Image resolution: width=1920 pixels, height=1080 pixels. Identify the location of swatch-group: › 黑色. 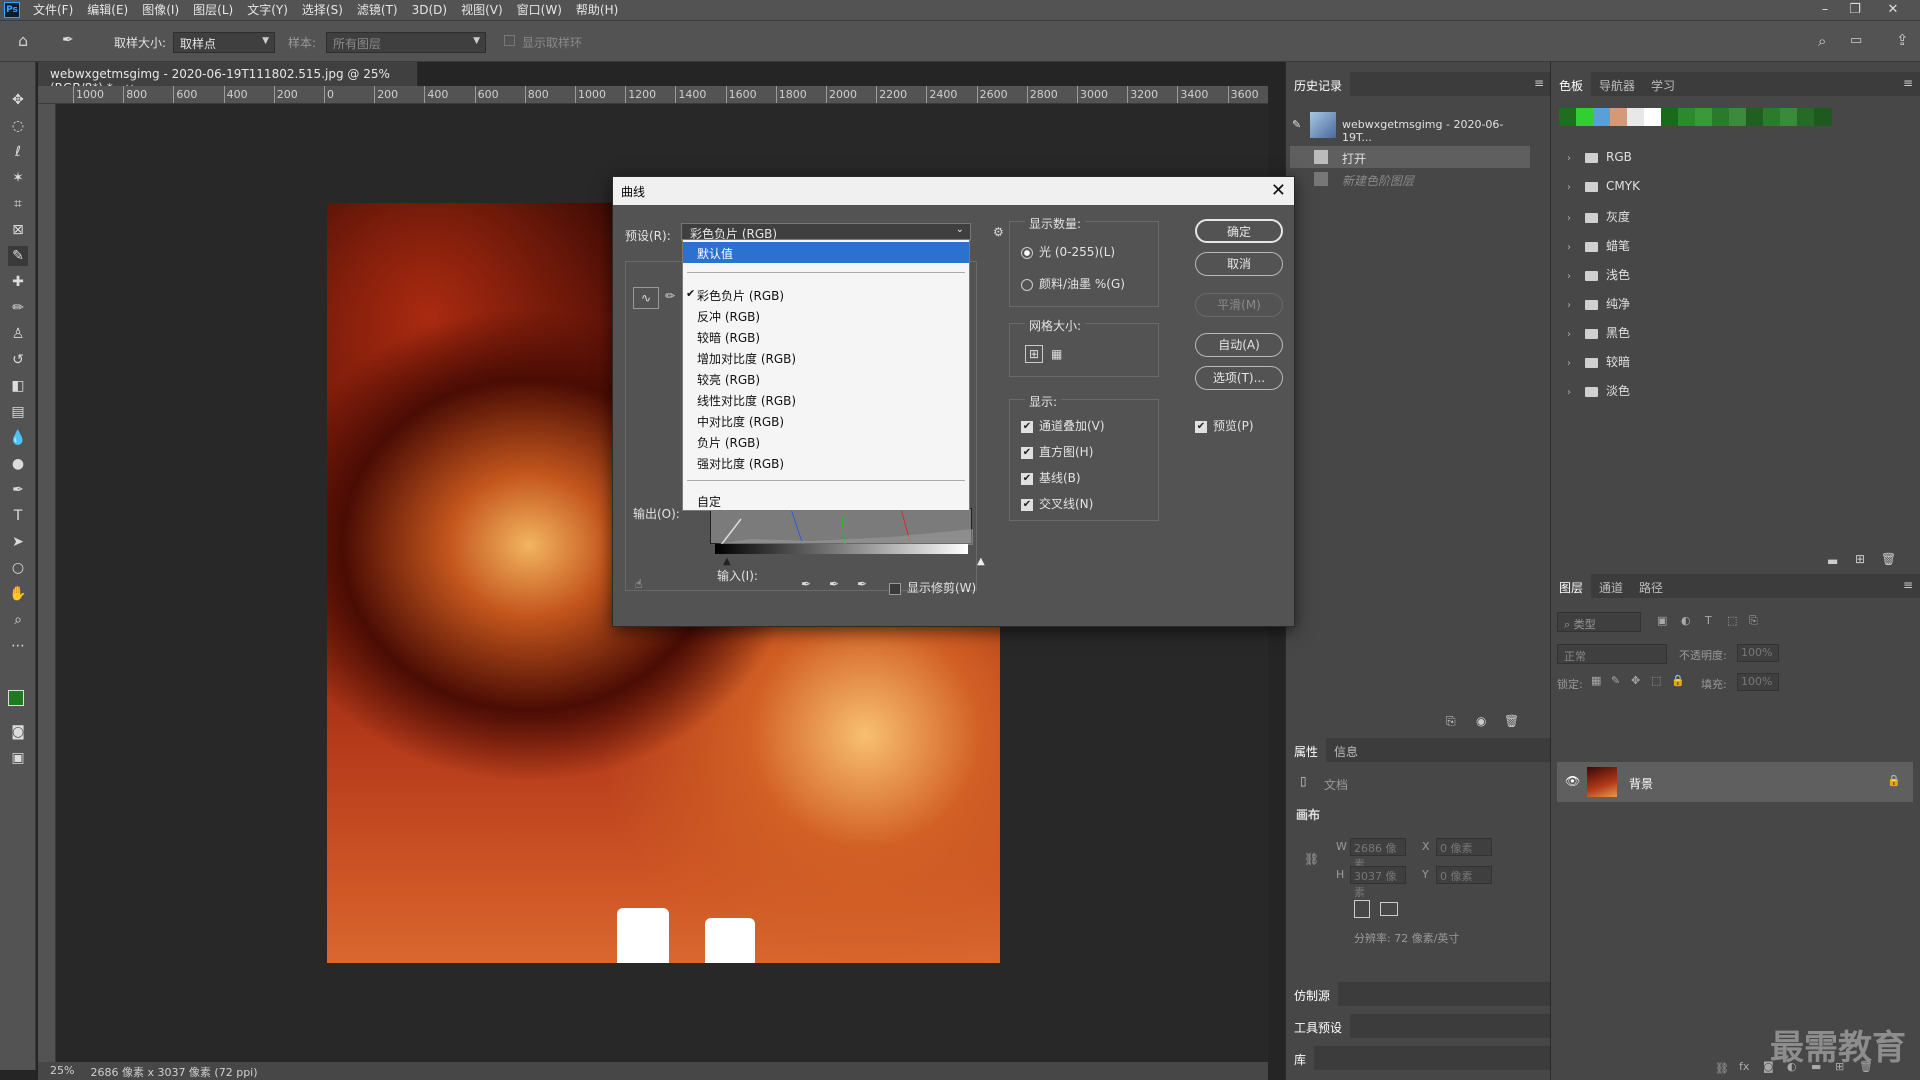
(1717, 334).